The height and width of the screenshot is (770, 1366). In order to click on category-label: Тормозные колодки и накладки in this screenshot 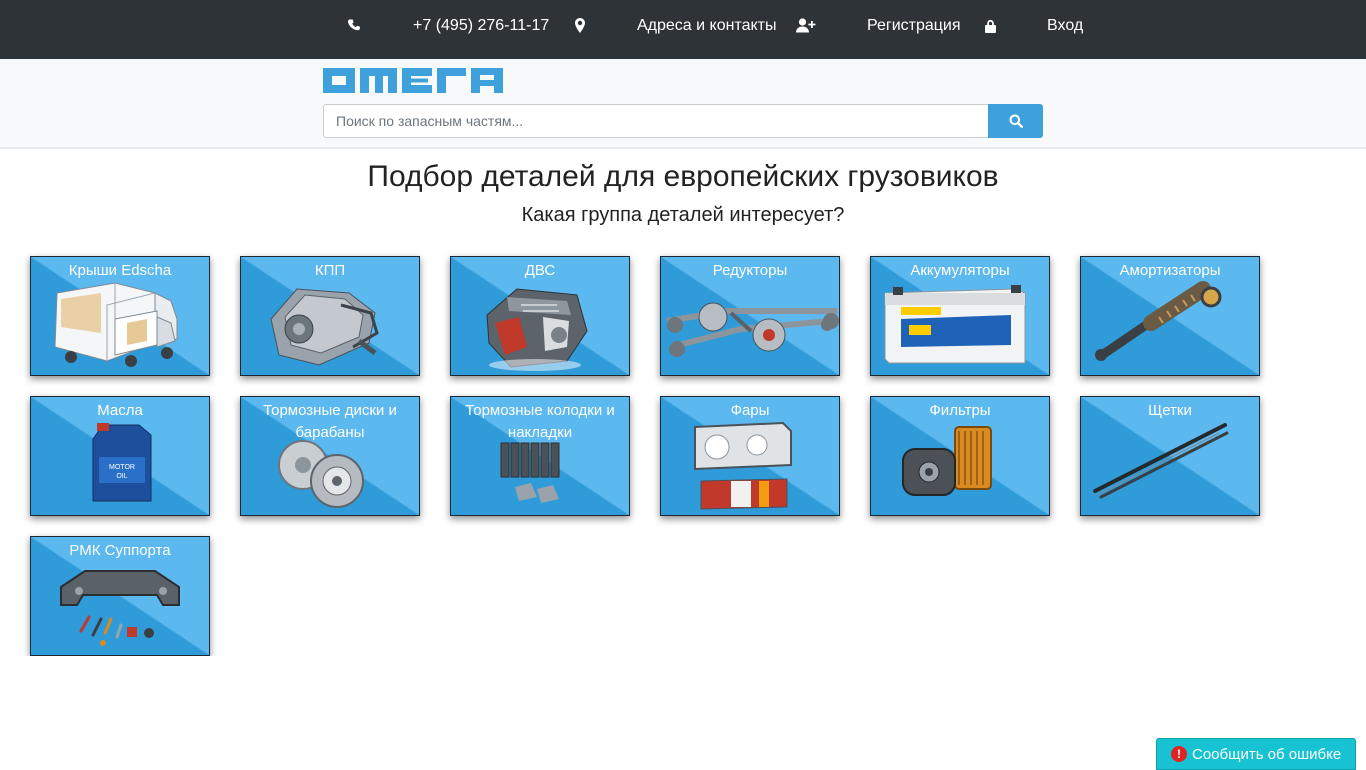, I will do `click(540, 421)`.